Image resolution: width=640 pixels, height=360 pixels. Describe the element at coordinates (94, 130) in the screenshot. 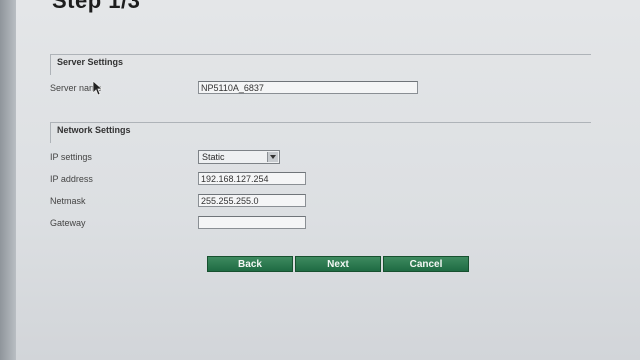

I see `network-settings-title: Network Settings` at that location.